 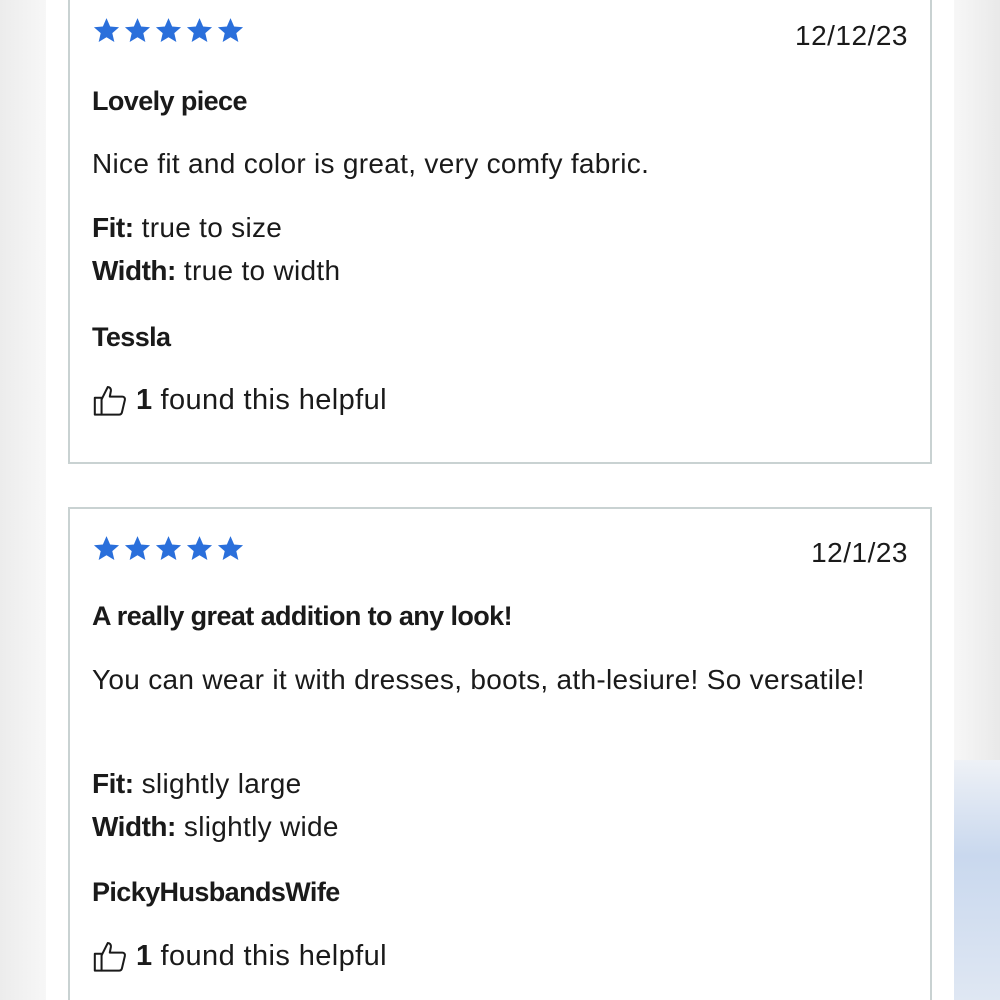 I want to click on width-rating: Width: true to width, so click(x=216, y=271).